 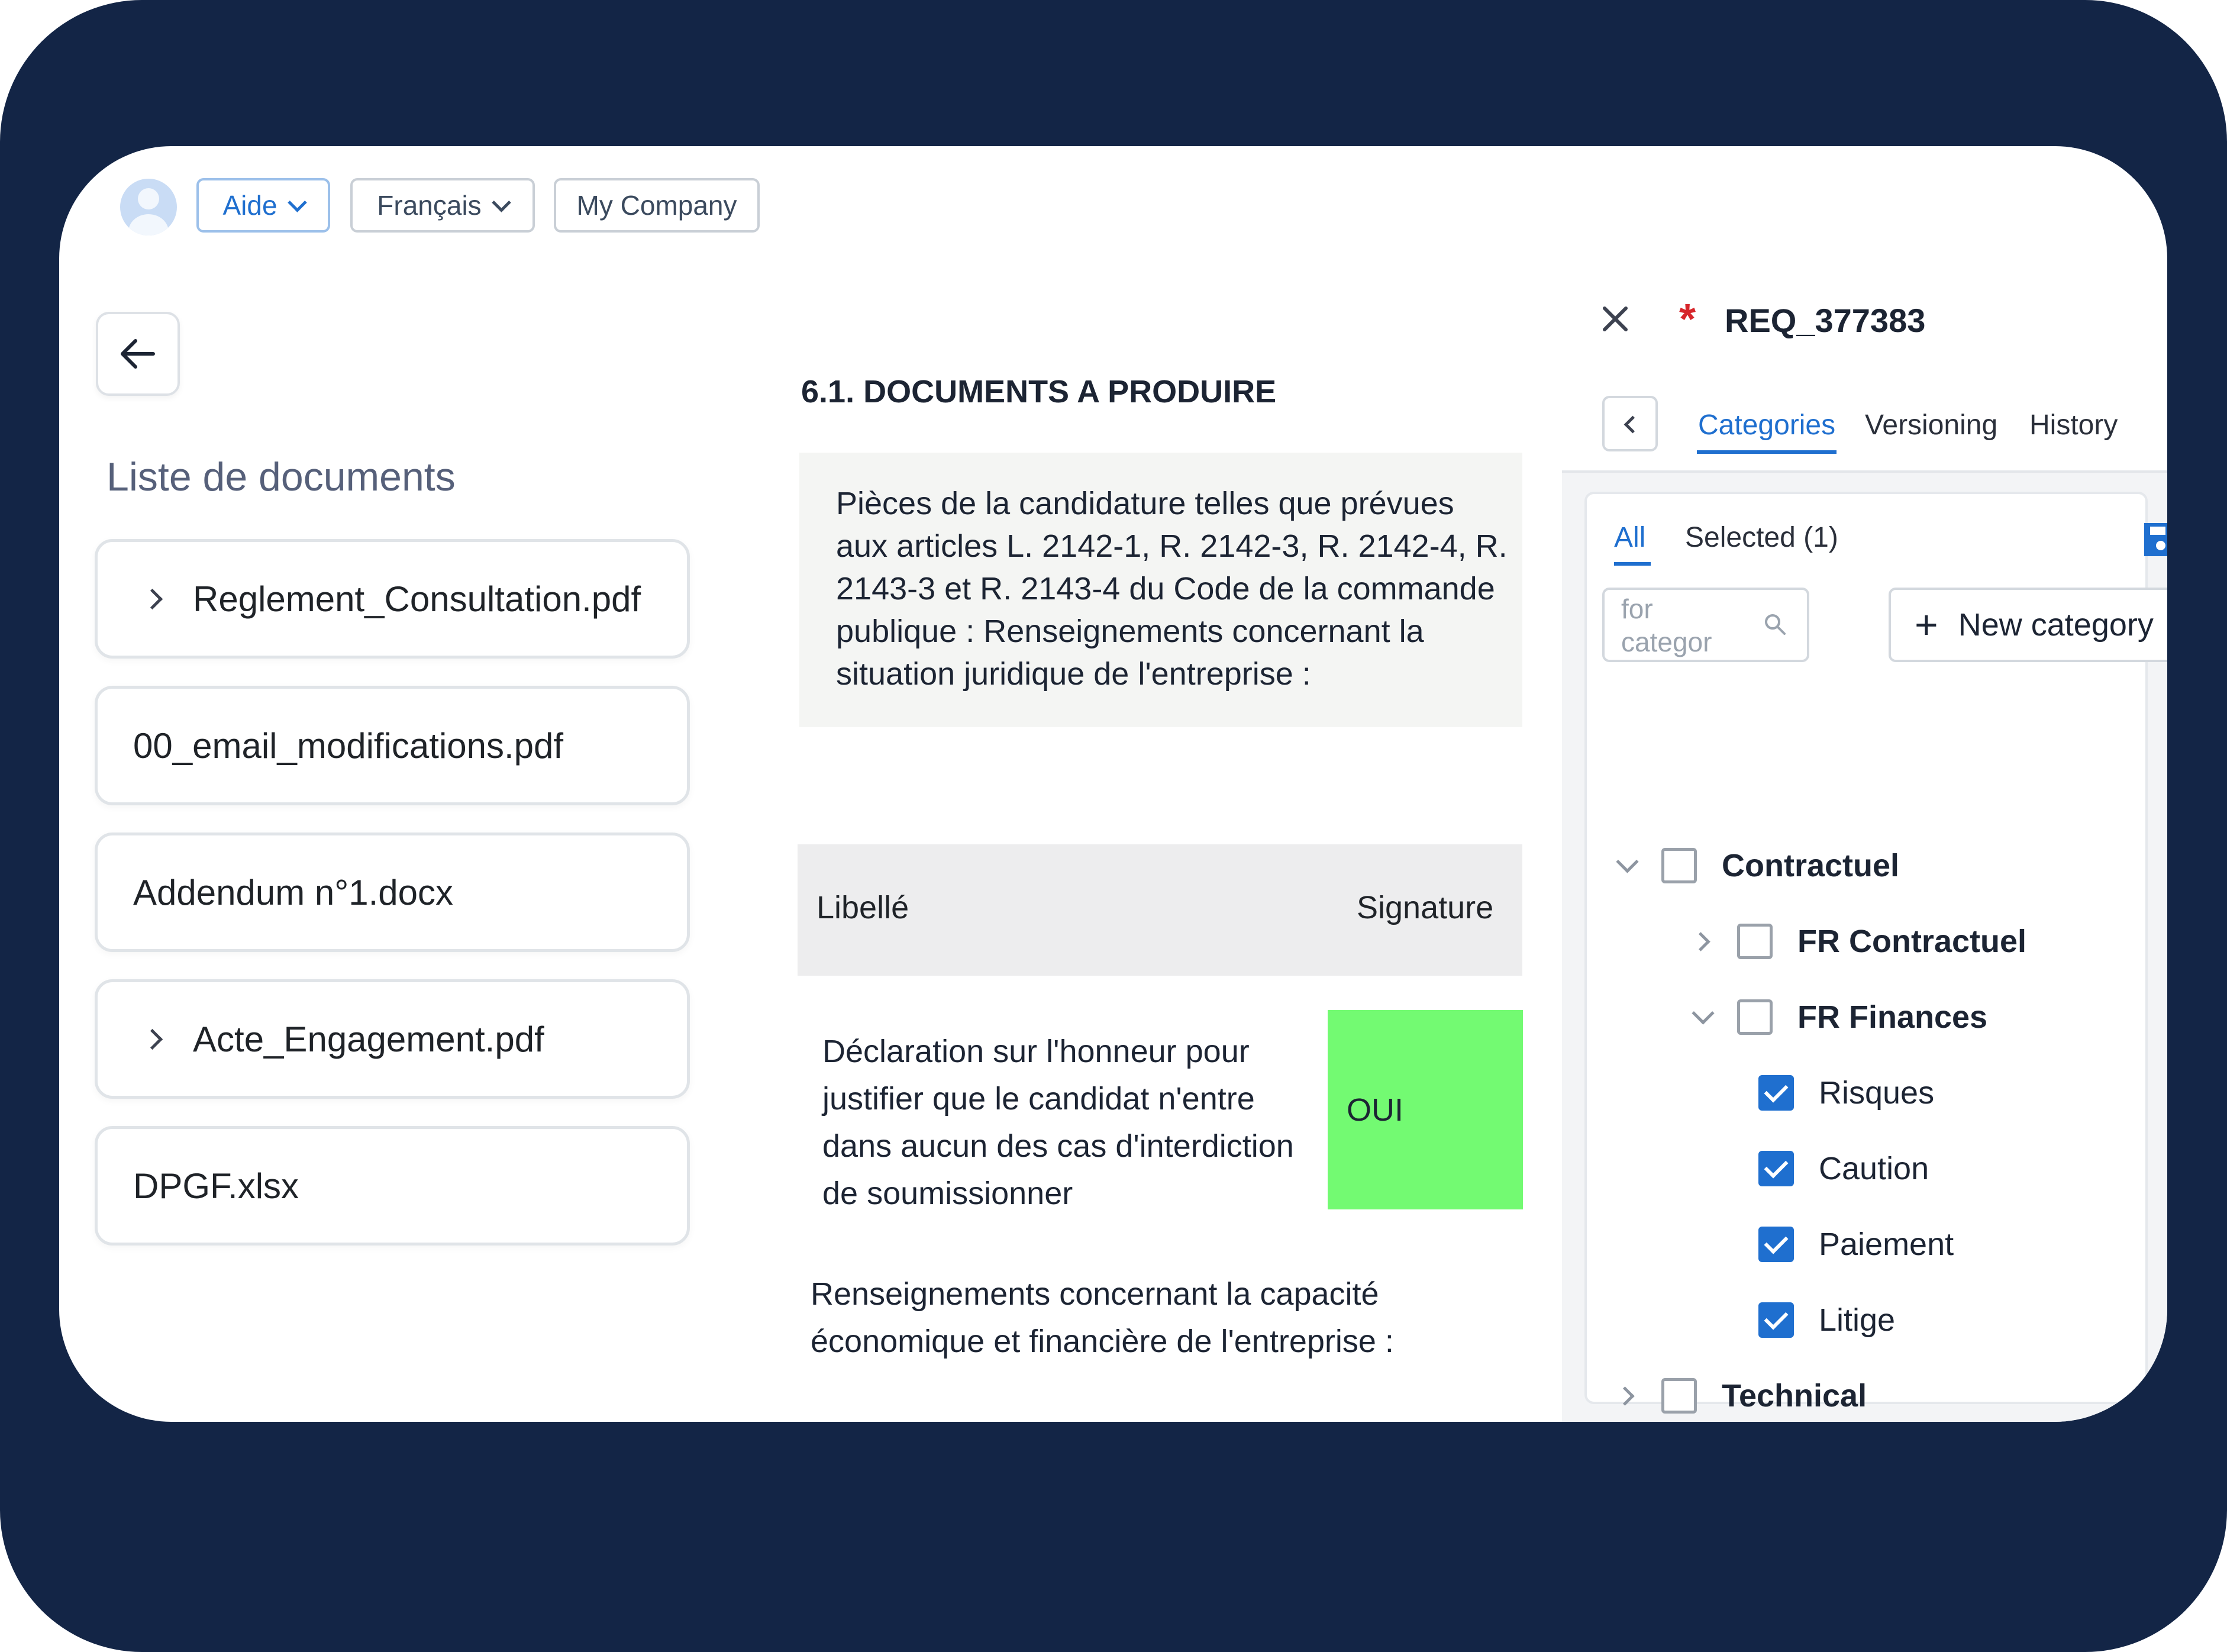 I want to click on tree-item-label: FR Finances, so click(x=1892, y=1017).